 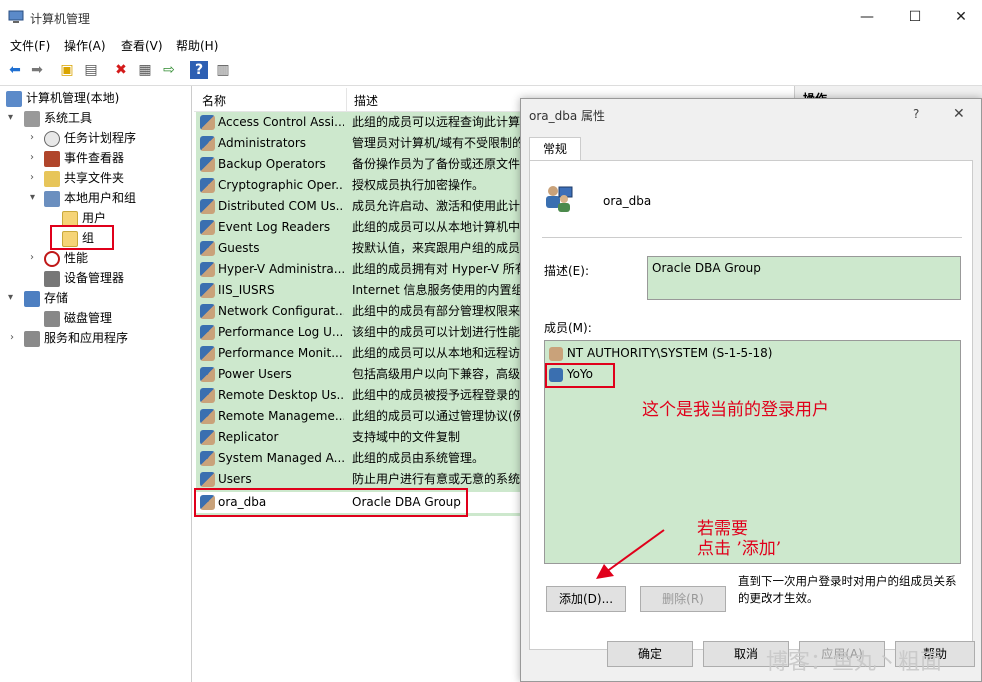 What do you see at coordinates (436, 374) in the screenshot?
I see `group-description-cell: 包括高级用户以向下兼容，高级` at bounding box center [436, 374].